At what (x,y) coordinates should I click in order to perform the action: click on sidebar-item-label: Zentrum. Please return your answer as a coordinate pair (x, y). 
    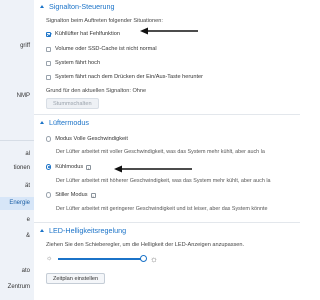
    Looking at the image, I should click on (18, 287).